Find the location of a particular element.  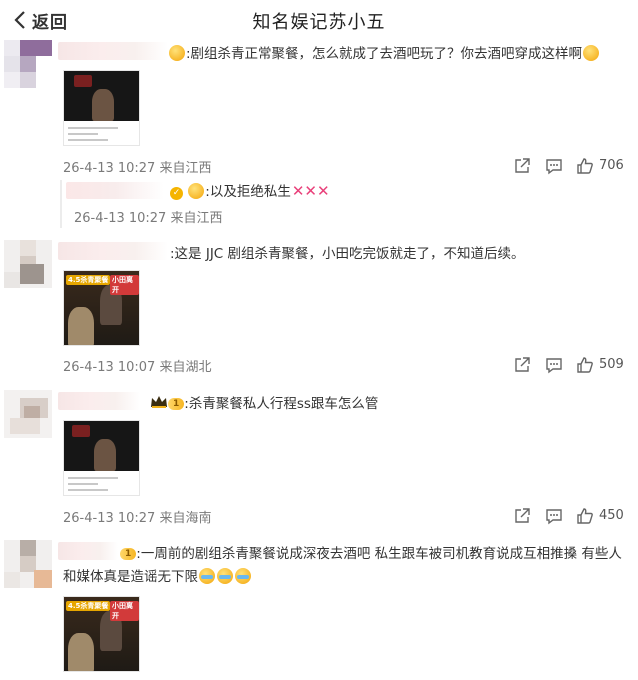

comment-meta: 26-4-13 10:27 来自海南 is located at coordinates (137, 516).